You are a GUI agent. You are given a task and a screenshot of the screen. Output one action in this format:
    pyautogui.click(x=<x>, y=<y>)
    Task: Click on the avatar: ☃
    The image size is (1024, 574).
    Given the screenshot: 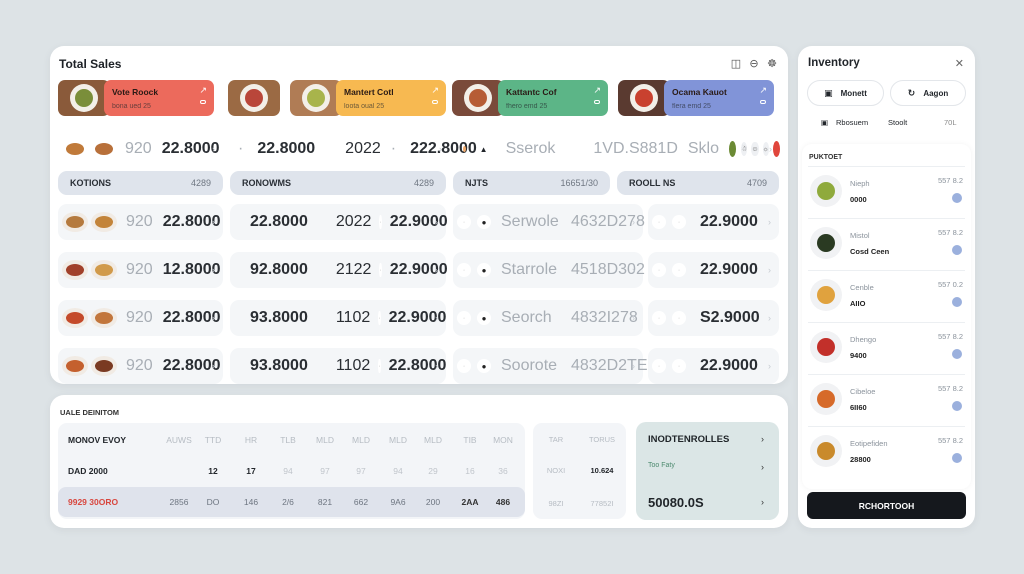 What is the action you would take?
    pyautogui.click(x=744, y=149)
    